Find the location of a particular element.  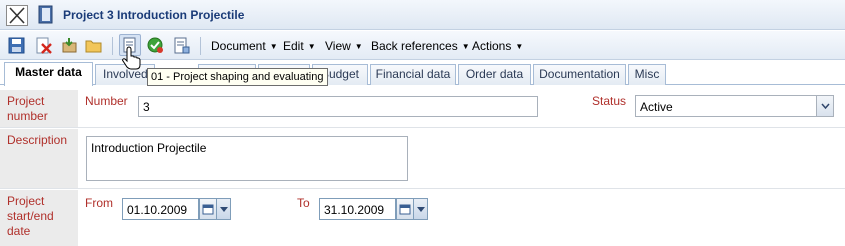

status-label: Status is located at coordinates (609, 101).